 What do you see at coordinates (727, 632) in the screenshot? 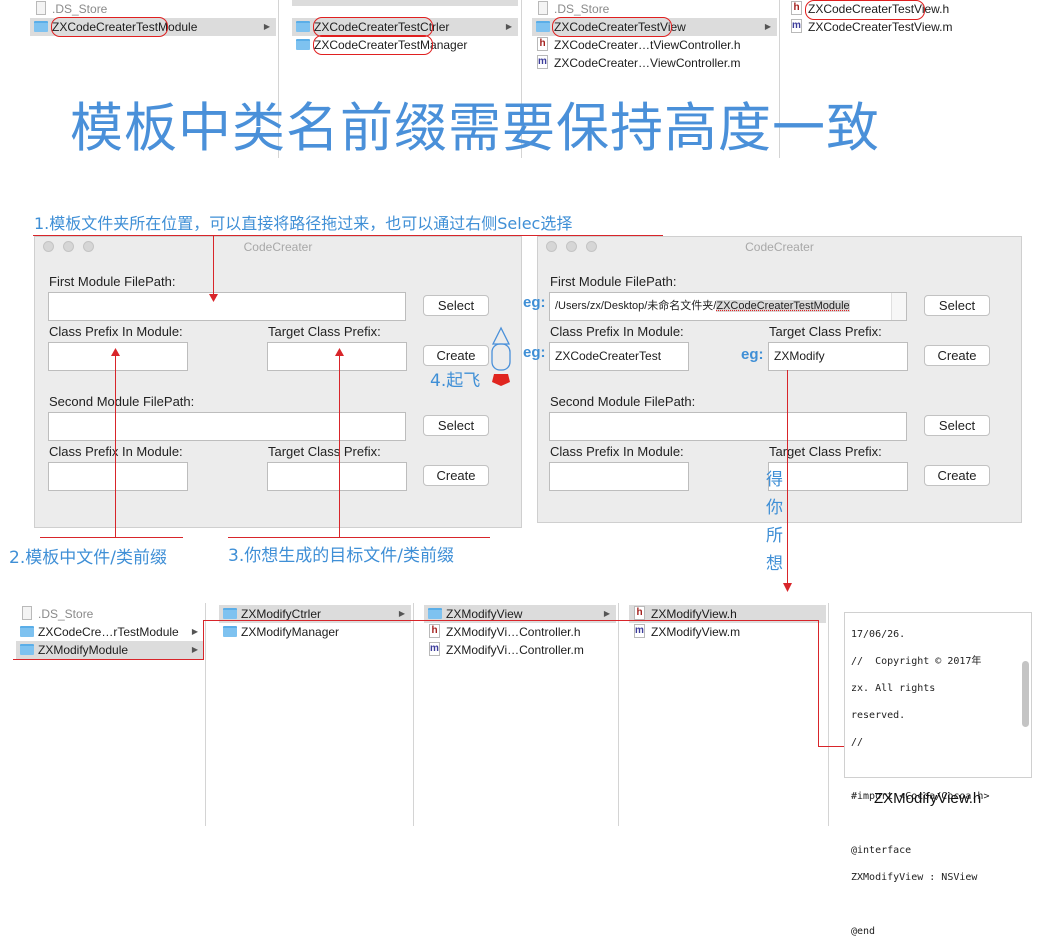
I see `list-item: m ZXModifyView.m` at bounding box center [727, 632].